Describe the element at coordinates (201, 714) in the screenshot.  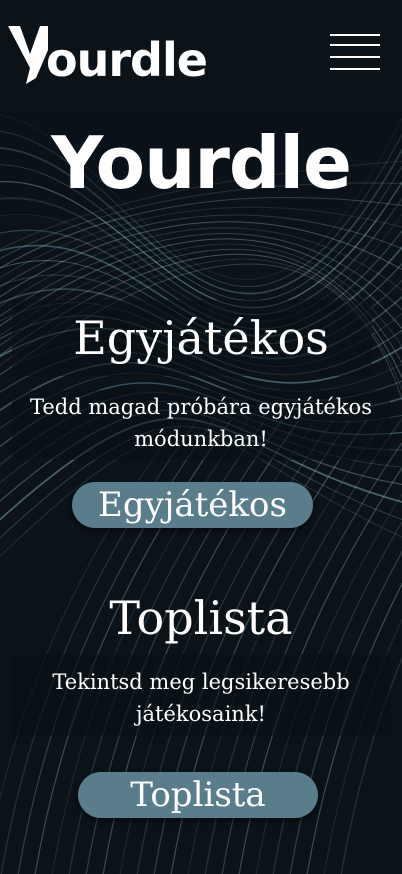
I see `leaderboard-desc-line2: játékosaink!` at that location.